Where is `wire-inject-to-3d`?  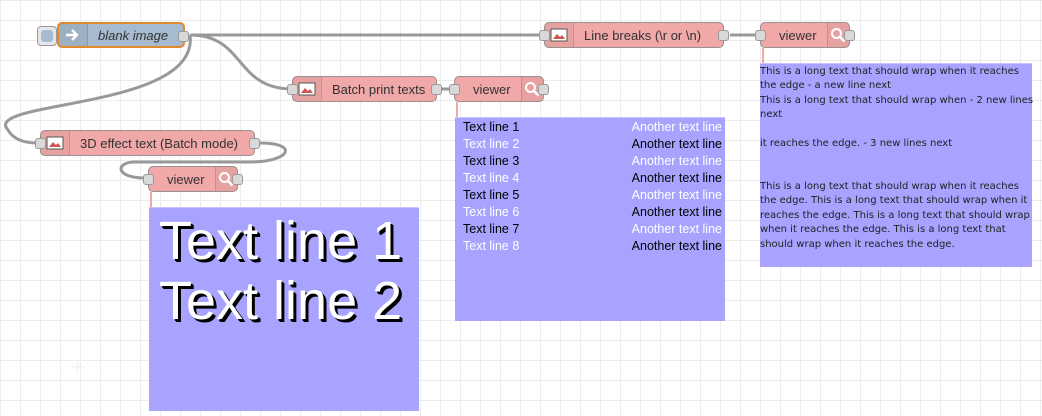 wire-inject-to-3d is located at coordinates (98, 89).